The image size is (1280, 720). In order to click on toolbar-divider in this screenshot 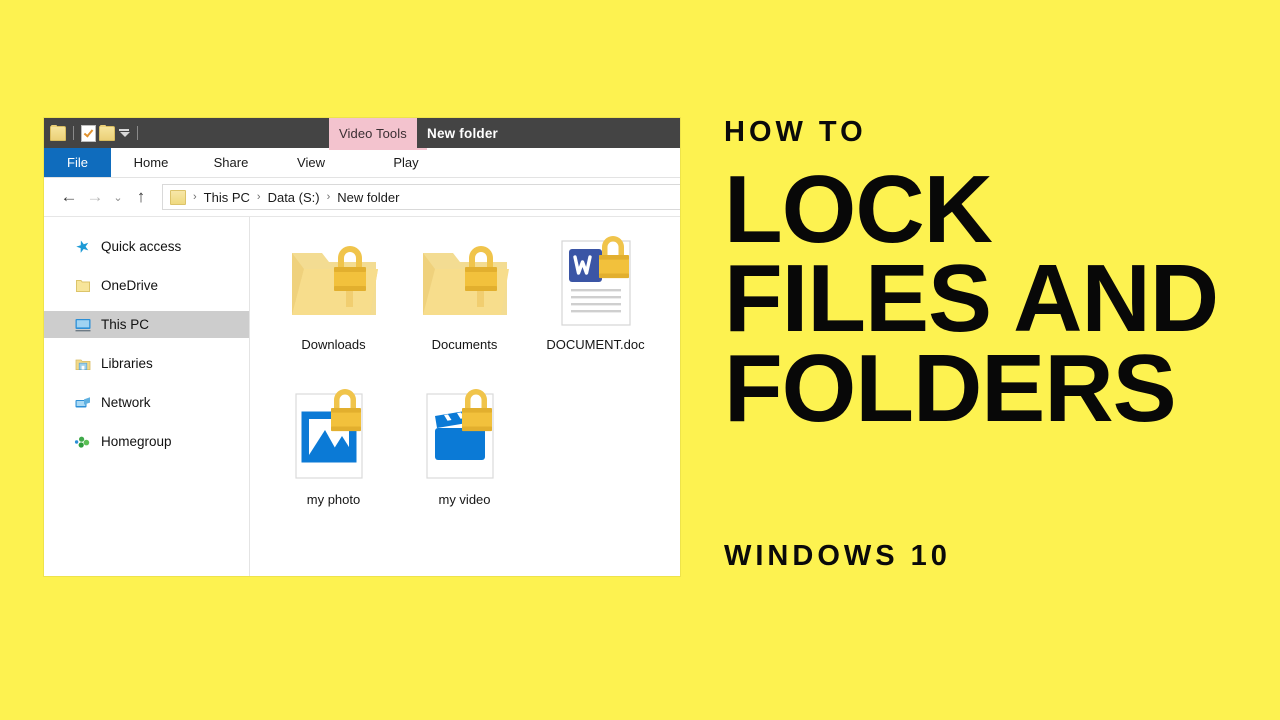, I will do `click(73, 133)`.